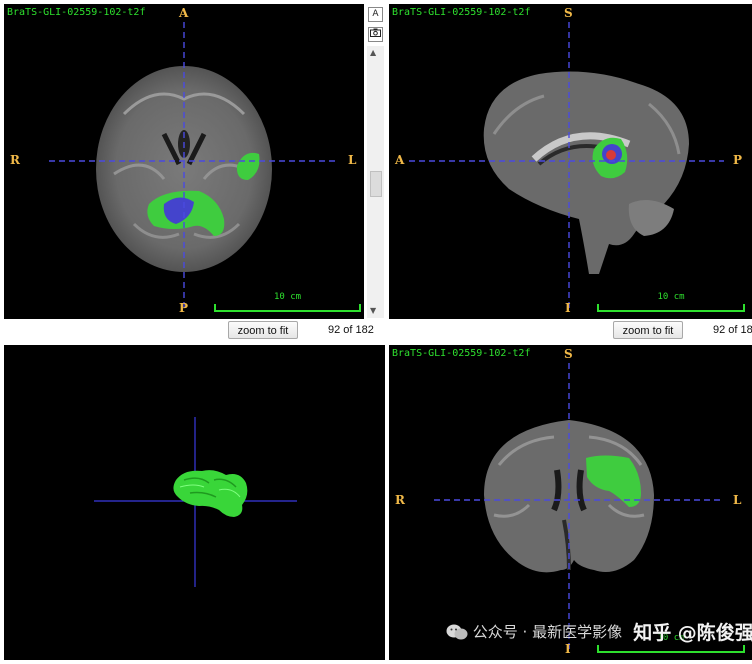 The height and width of the screenshot is (664, 752). Describe the element at coordinates (184, 13) in the screenshot. I see `axial-label-top: A` at that location.